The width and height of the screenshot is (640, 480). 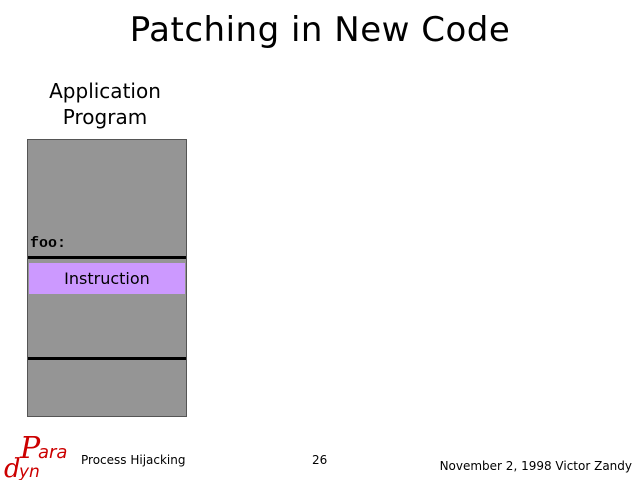 I want to click on end-divider, so click(x=107, y=358).